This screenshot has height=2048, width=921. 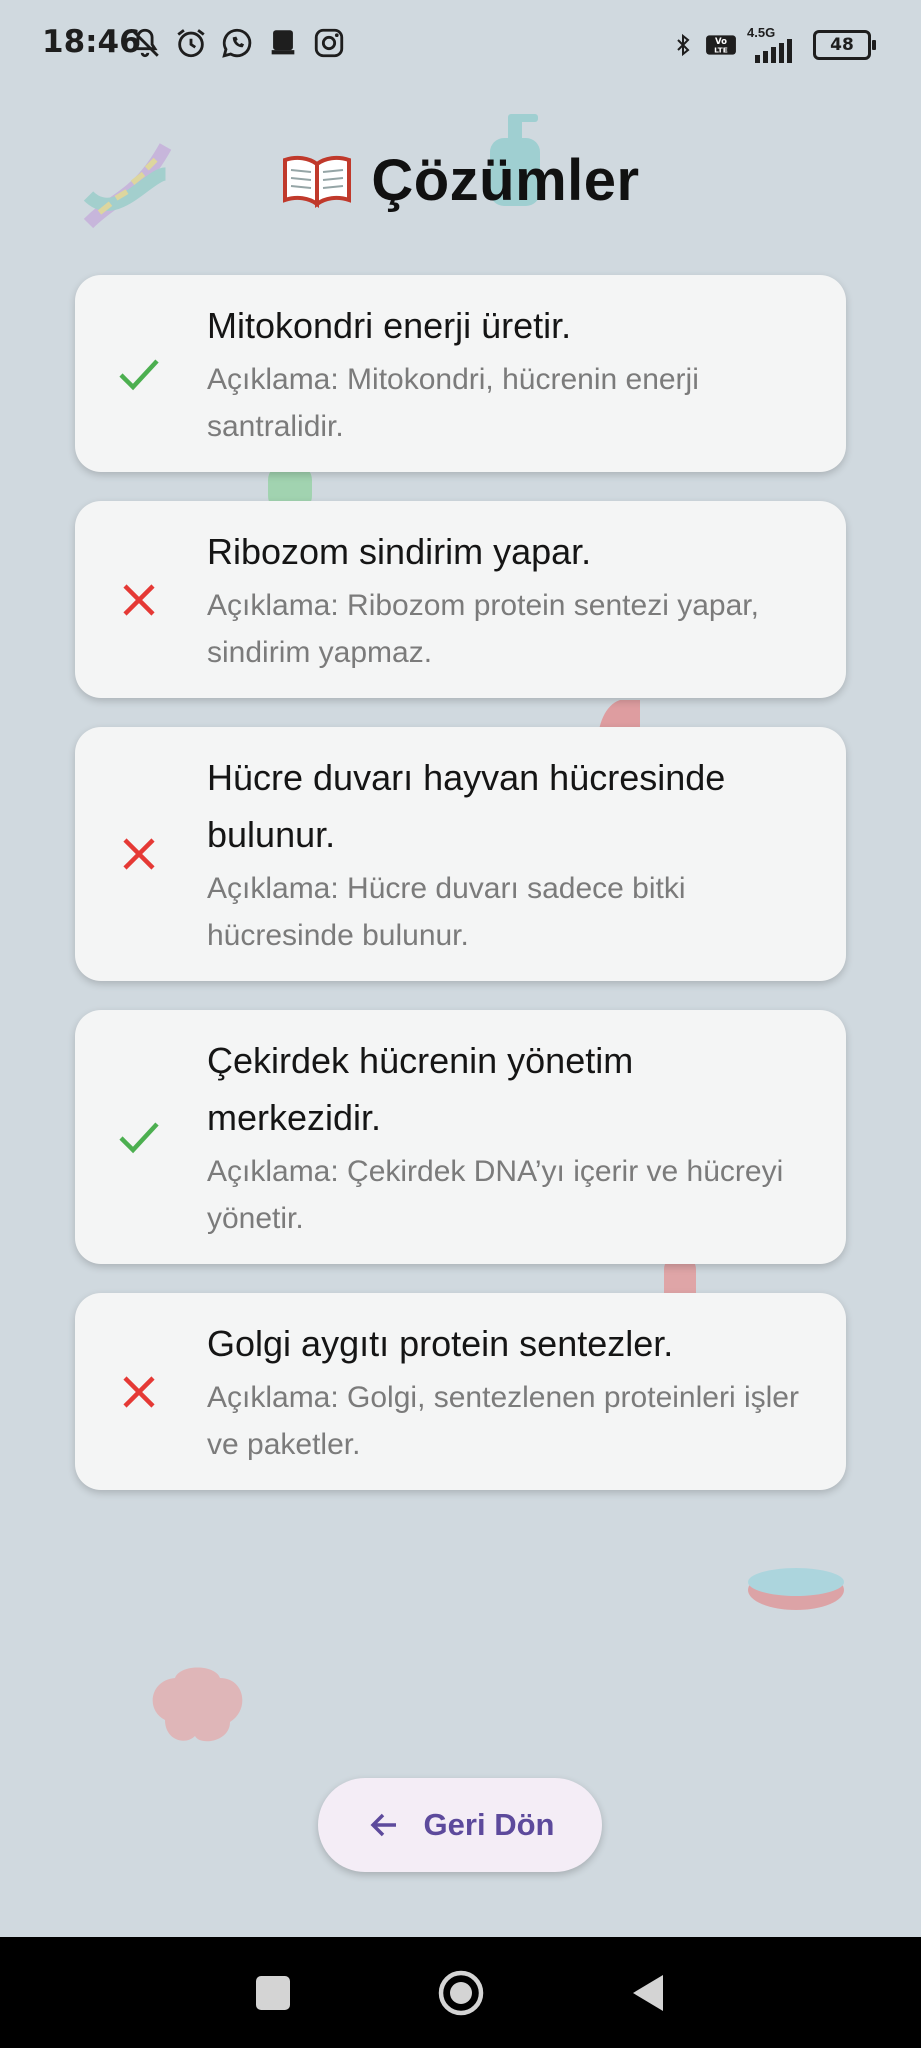 I want to click on back-triangle-icon, so click(x=649, y=1993).